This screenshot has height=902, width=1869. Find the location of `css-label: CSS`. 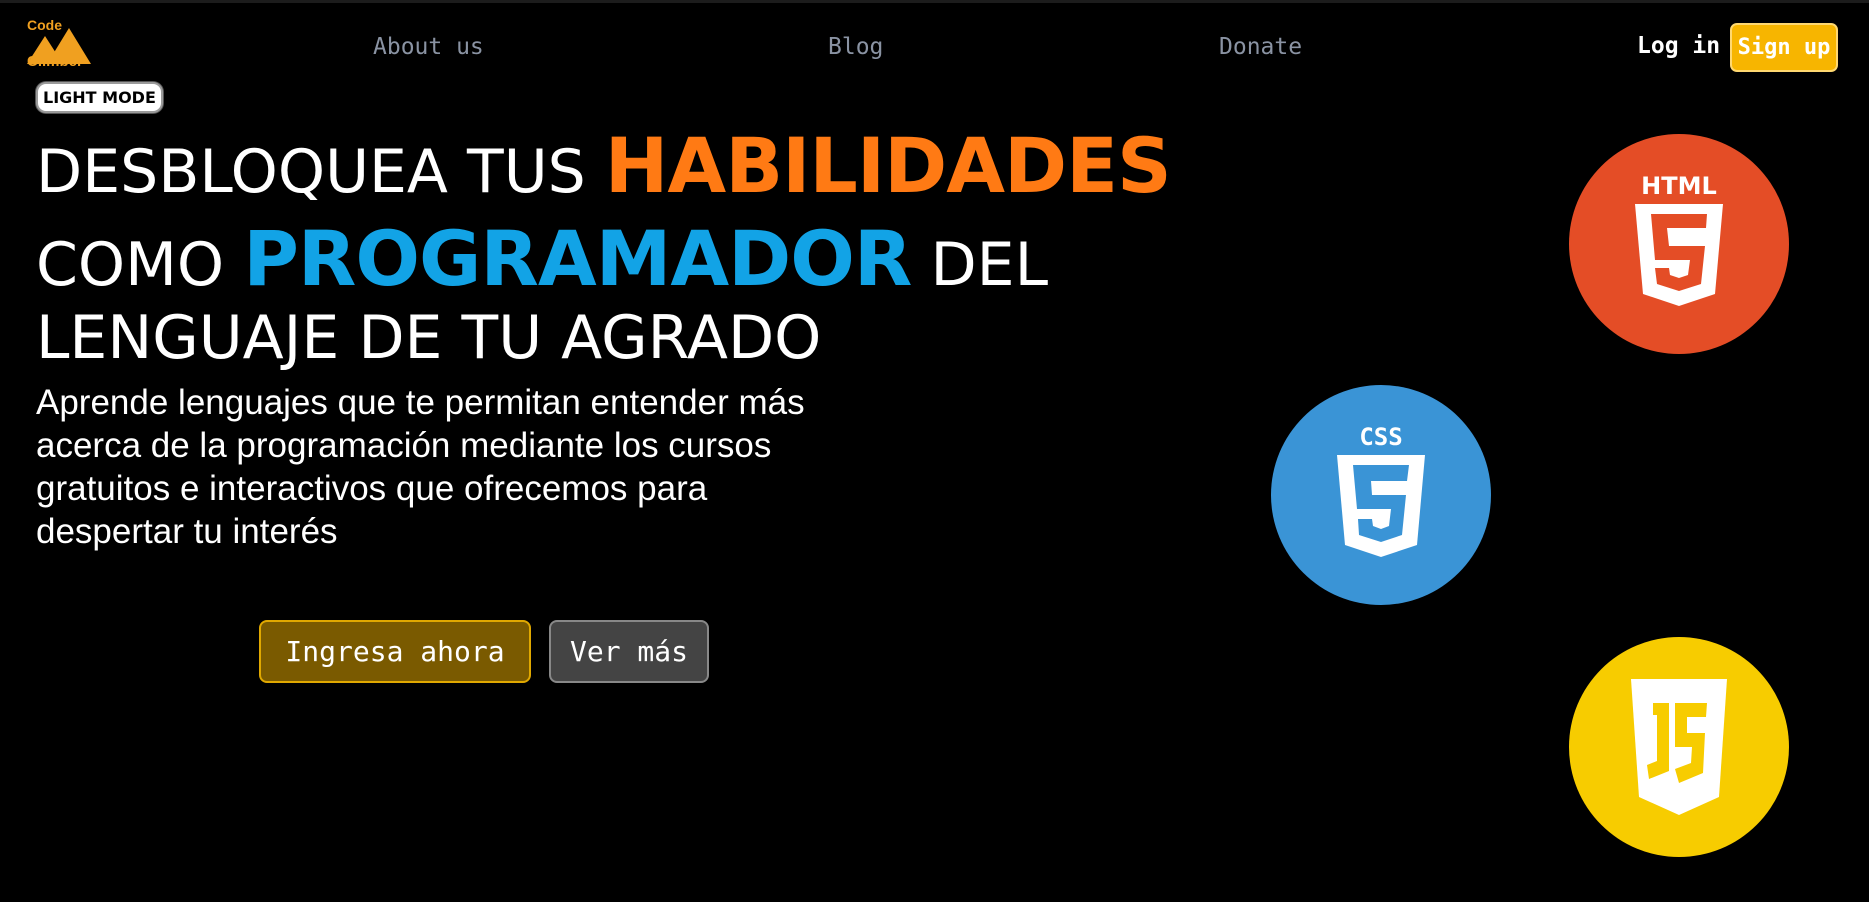

css-label: CSS is located at coordinates (1380, 437).